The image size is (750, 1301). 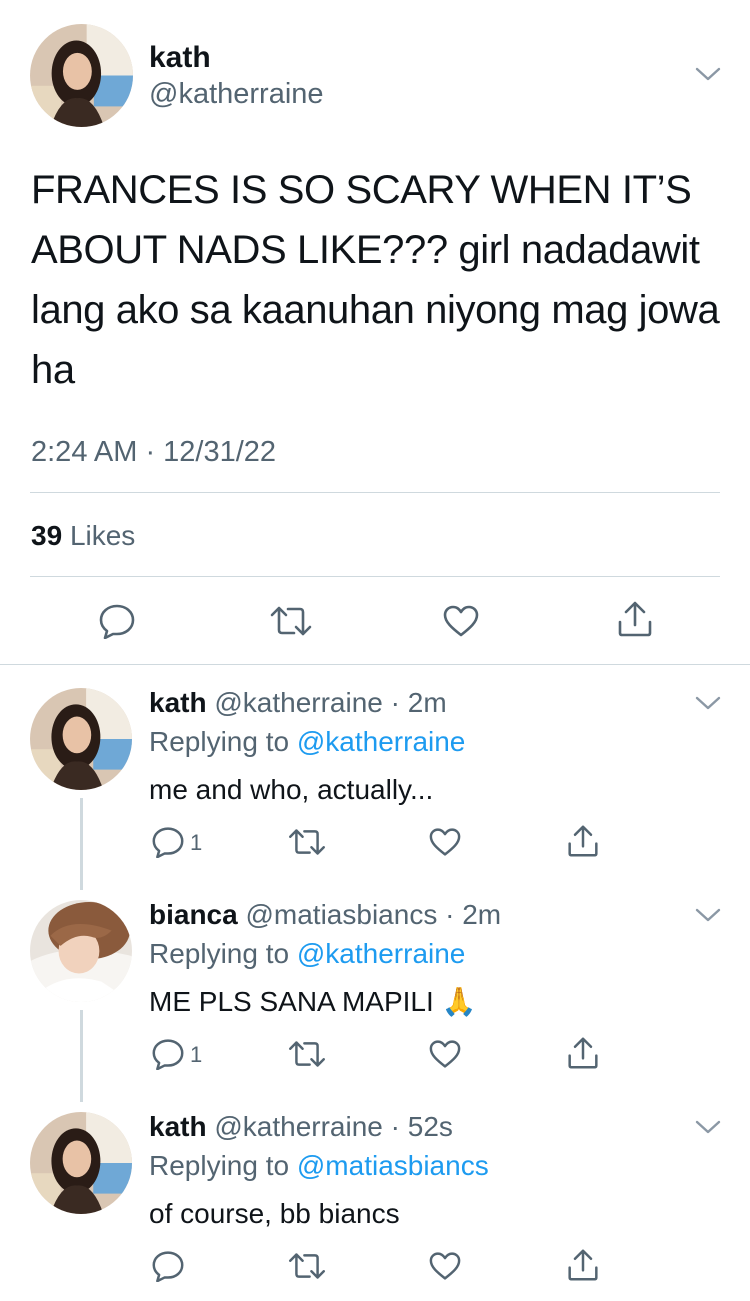 I want to click on reply-header: kath @katherraine · 52s, so click(x=301, y=1127).